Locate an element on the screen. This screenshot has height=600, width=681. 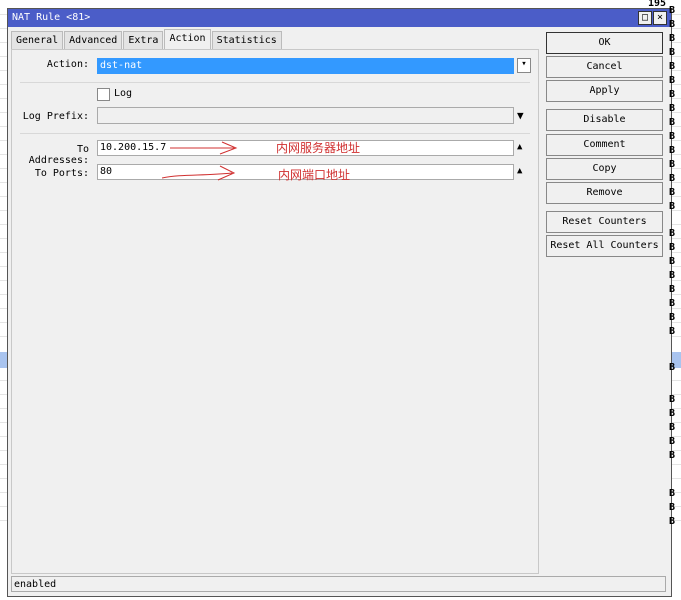
comment-button: Comment is located at coordinates (604, 145).